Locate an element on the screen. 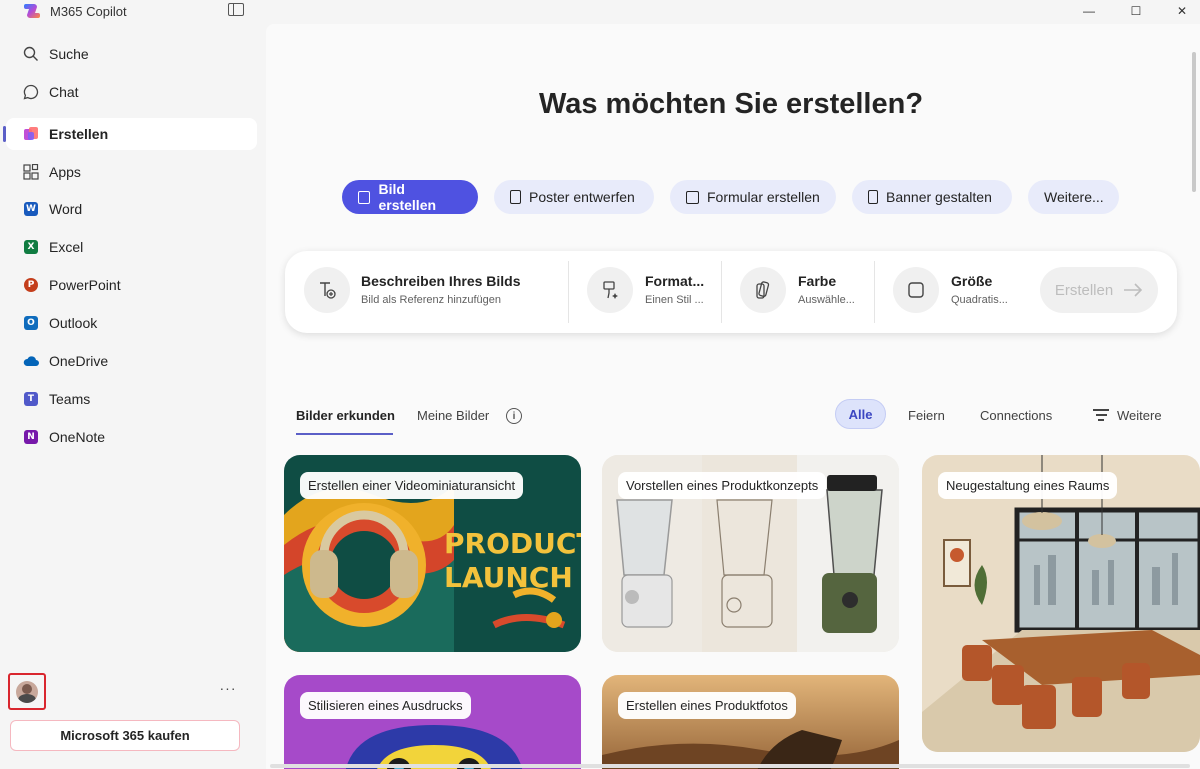 The width and height of the screenshot is (1200, 769). square-size-icon is located at coordinates (916, 290).